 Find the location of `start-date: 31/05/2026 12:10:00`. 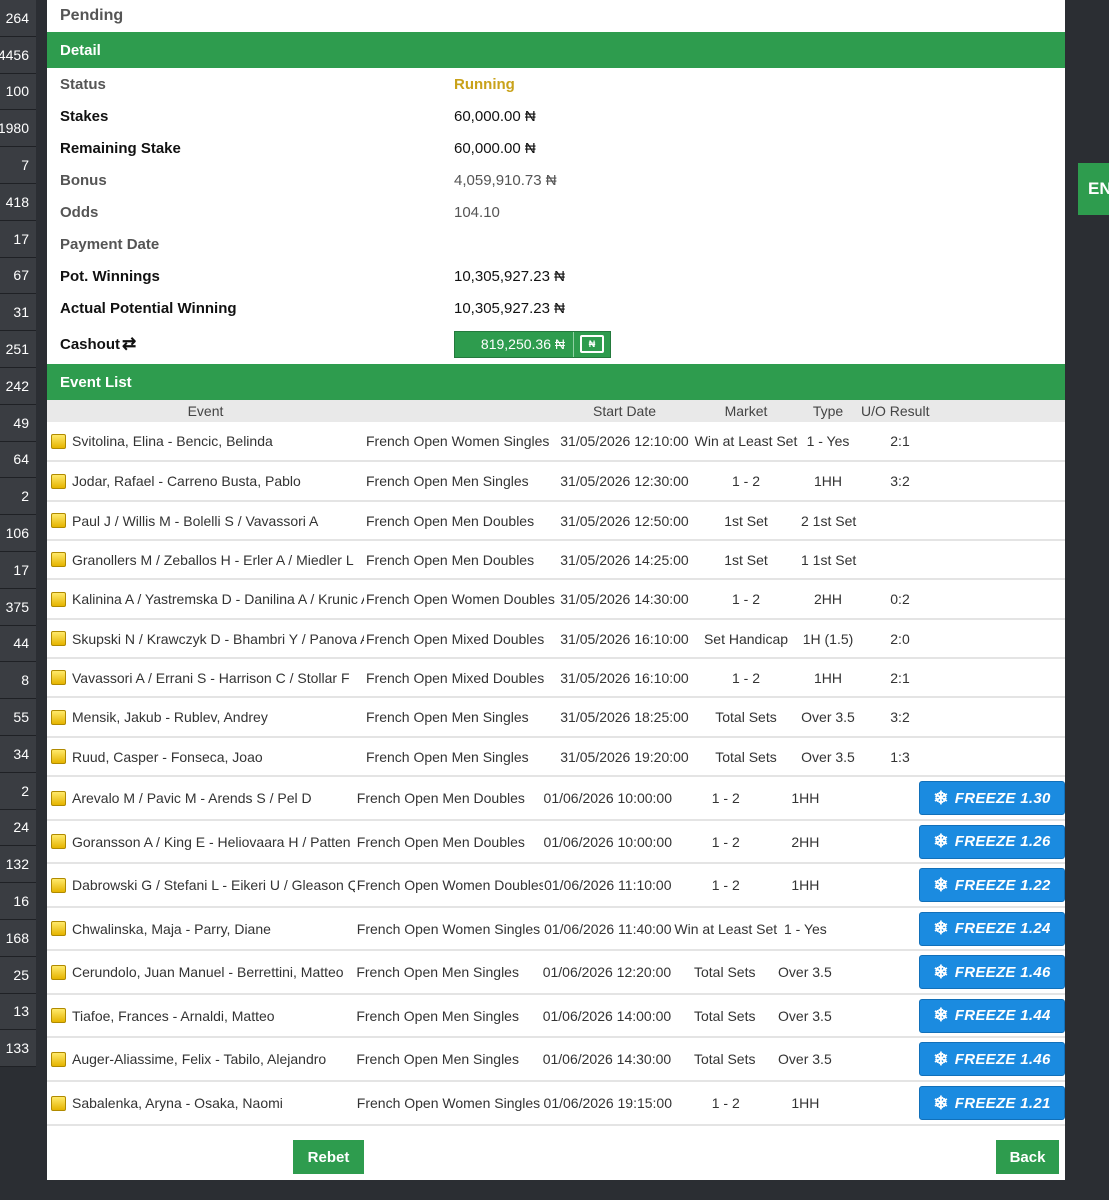

start-date: 31/05/2026 12:10:00 is located at coordinates (624, 441).